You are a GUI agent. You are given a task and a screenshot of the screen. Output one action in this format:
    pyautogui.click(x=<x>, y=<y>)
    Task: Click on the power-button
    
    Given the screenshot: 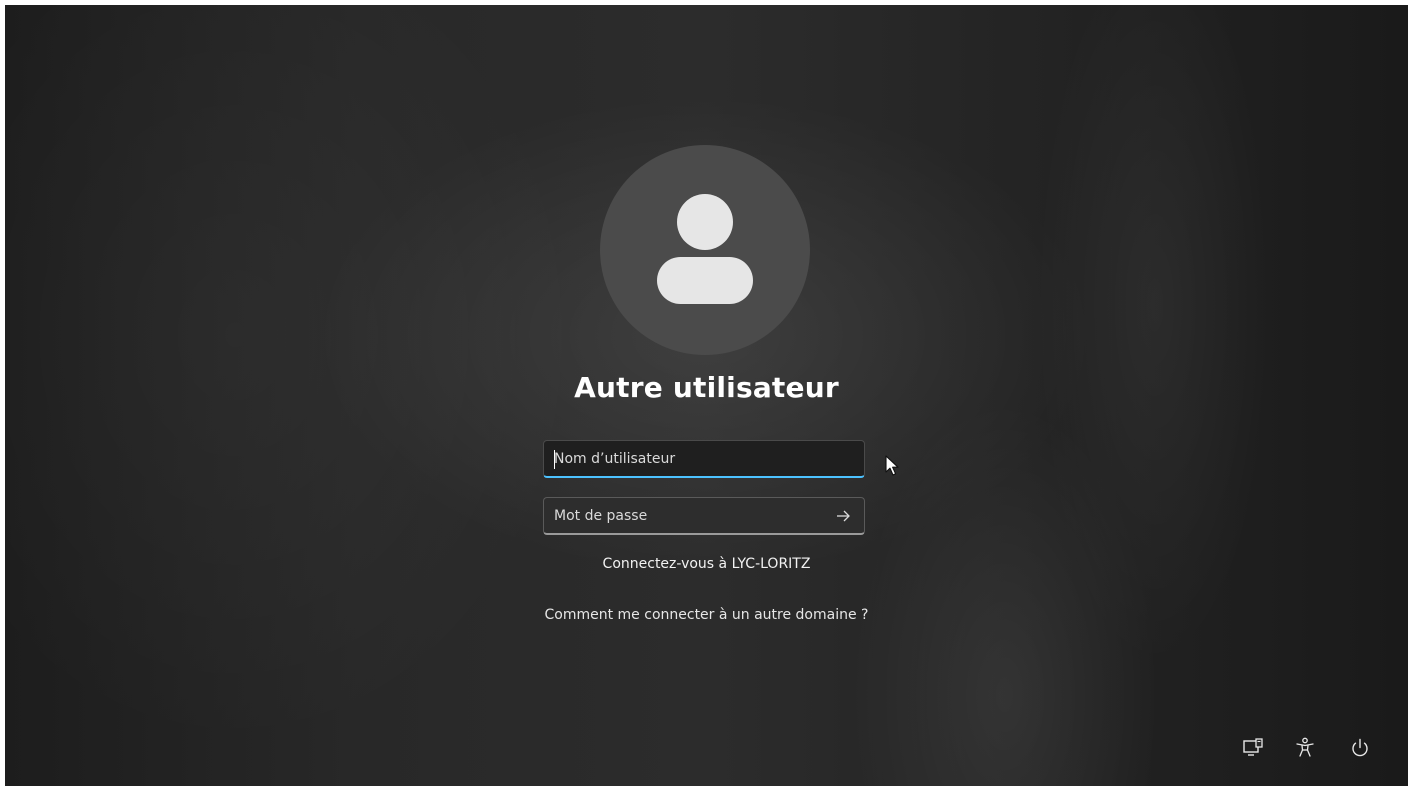 What is the action you would take?
    pyautogui.click(x=1360, y=748)
    